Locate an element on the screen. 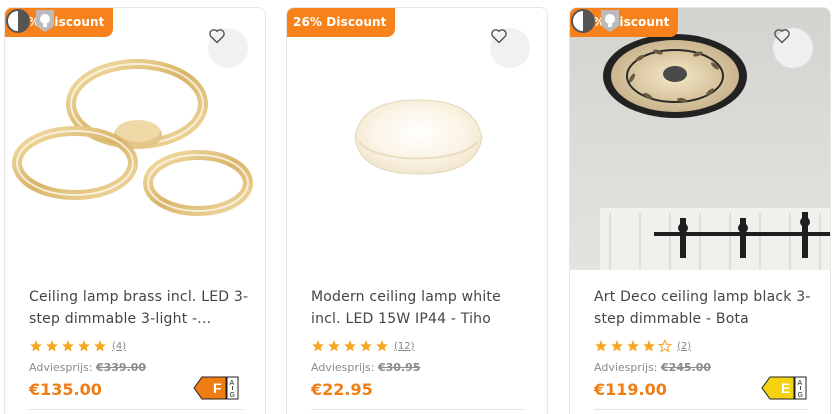 This screenshot has width=840, height=414. energy-class: E is located at coordinates (785, 388).